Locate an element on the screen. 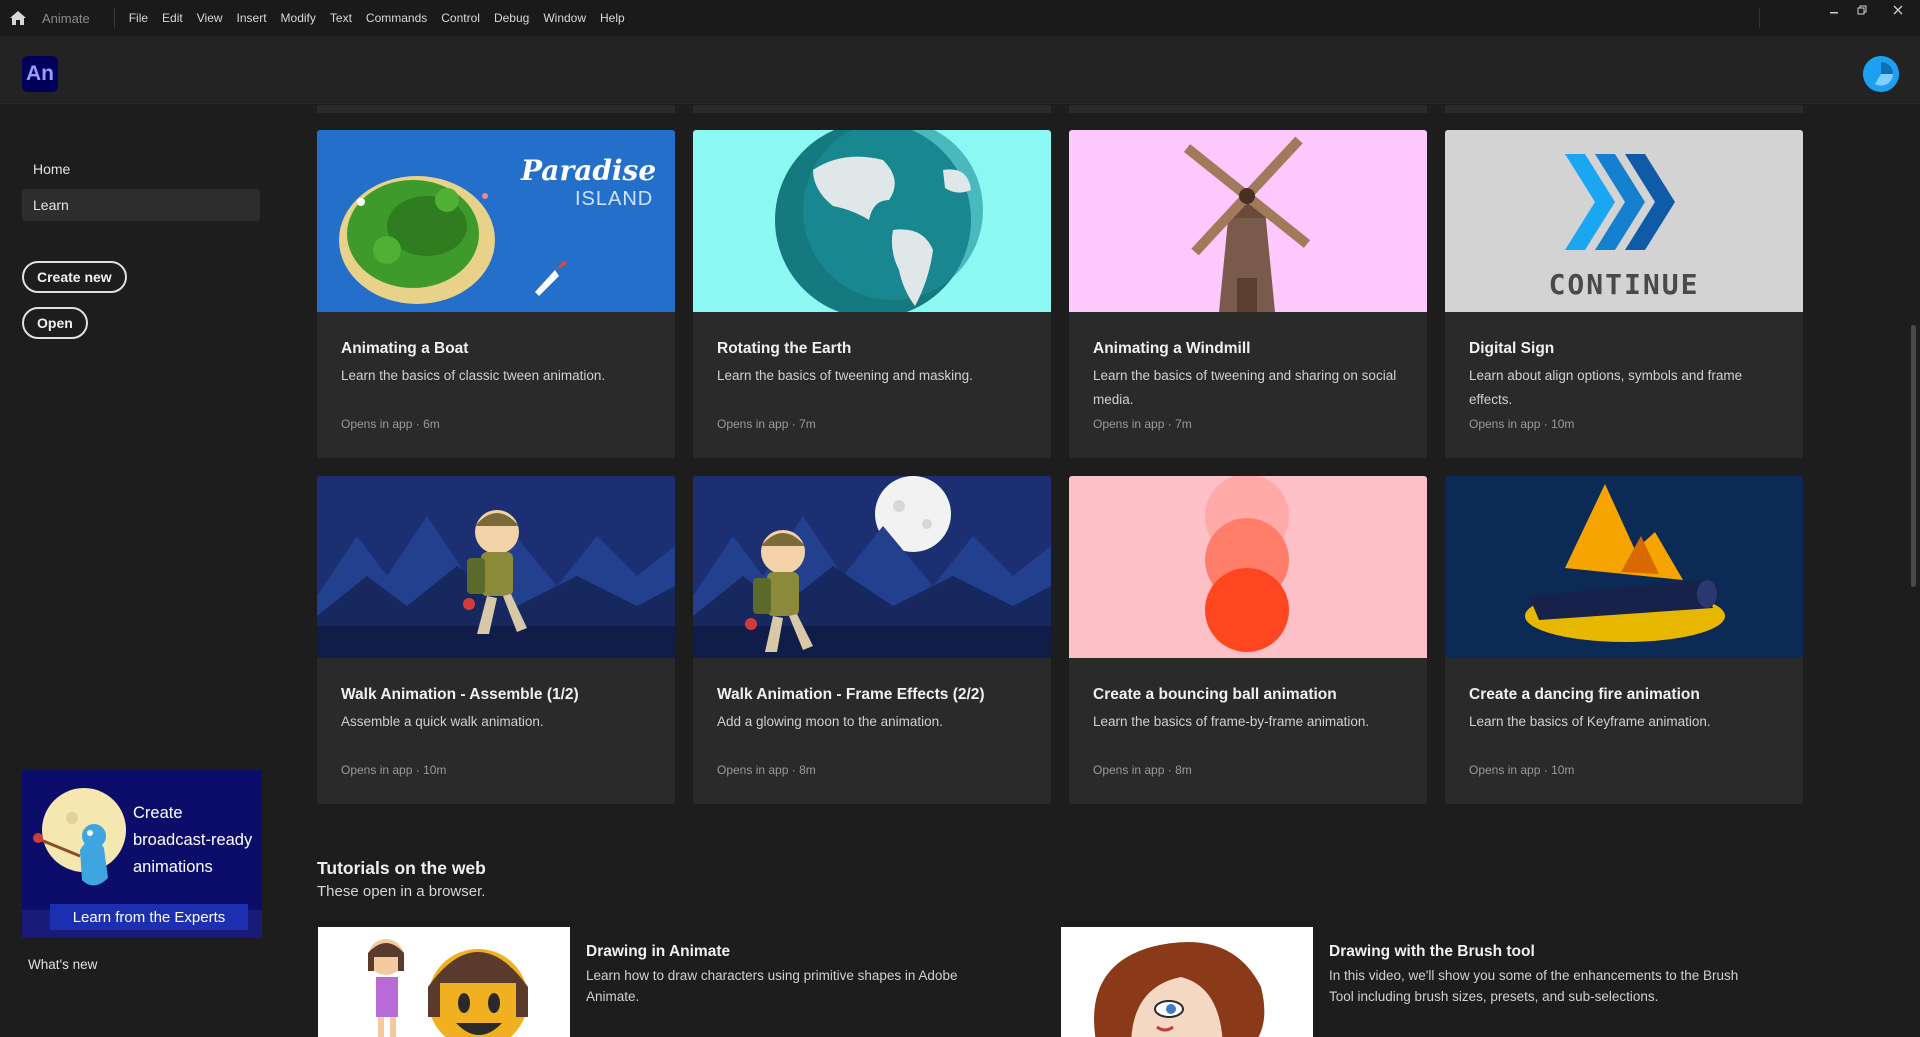 The image size is (1920, 1037). window-controls-divider is located at coordinates (1759, 18).